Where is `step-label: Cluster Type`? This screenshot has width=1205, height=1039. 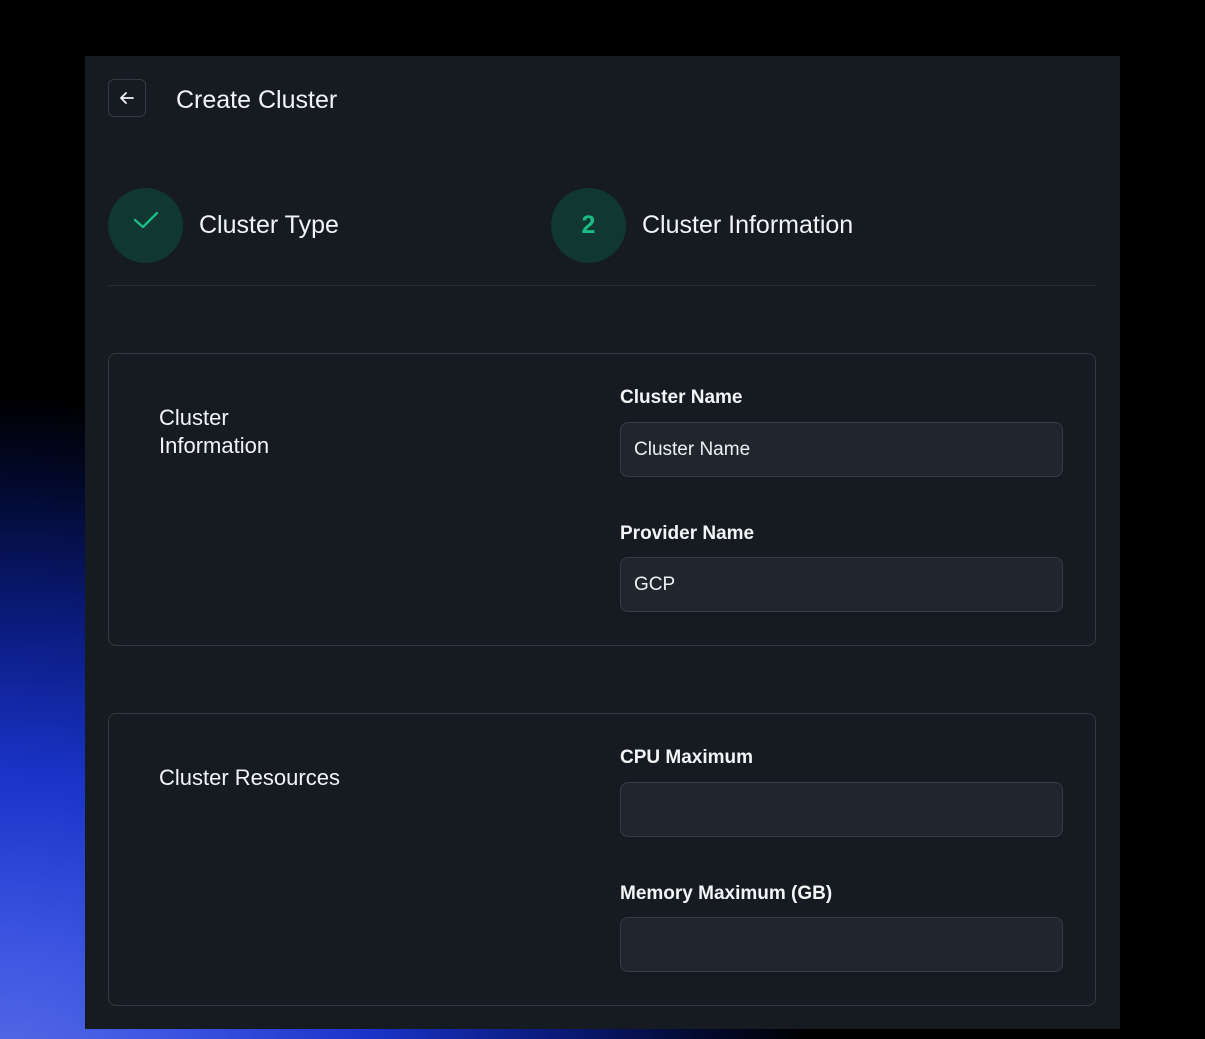
step-label: Cluster Type is located at coordinates (269, 224).